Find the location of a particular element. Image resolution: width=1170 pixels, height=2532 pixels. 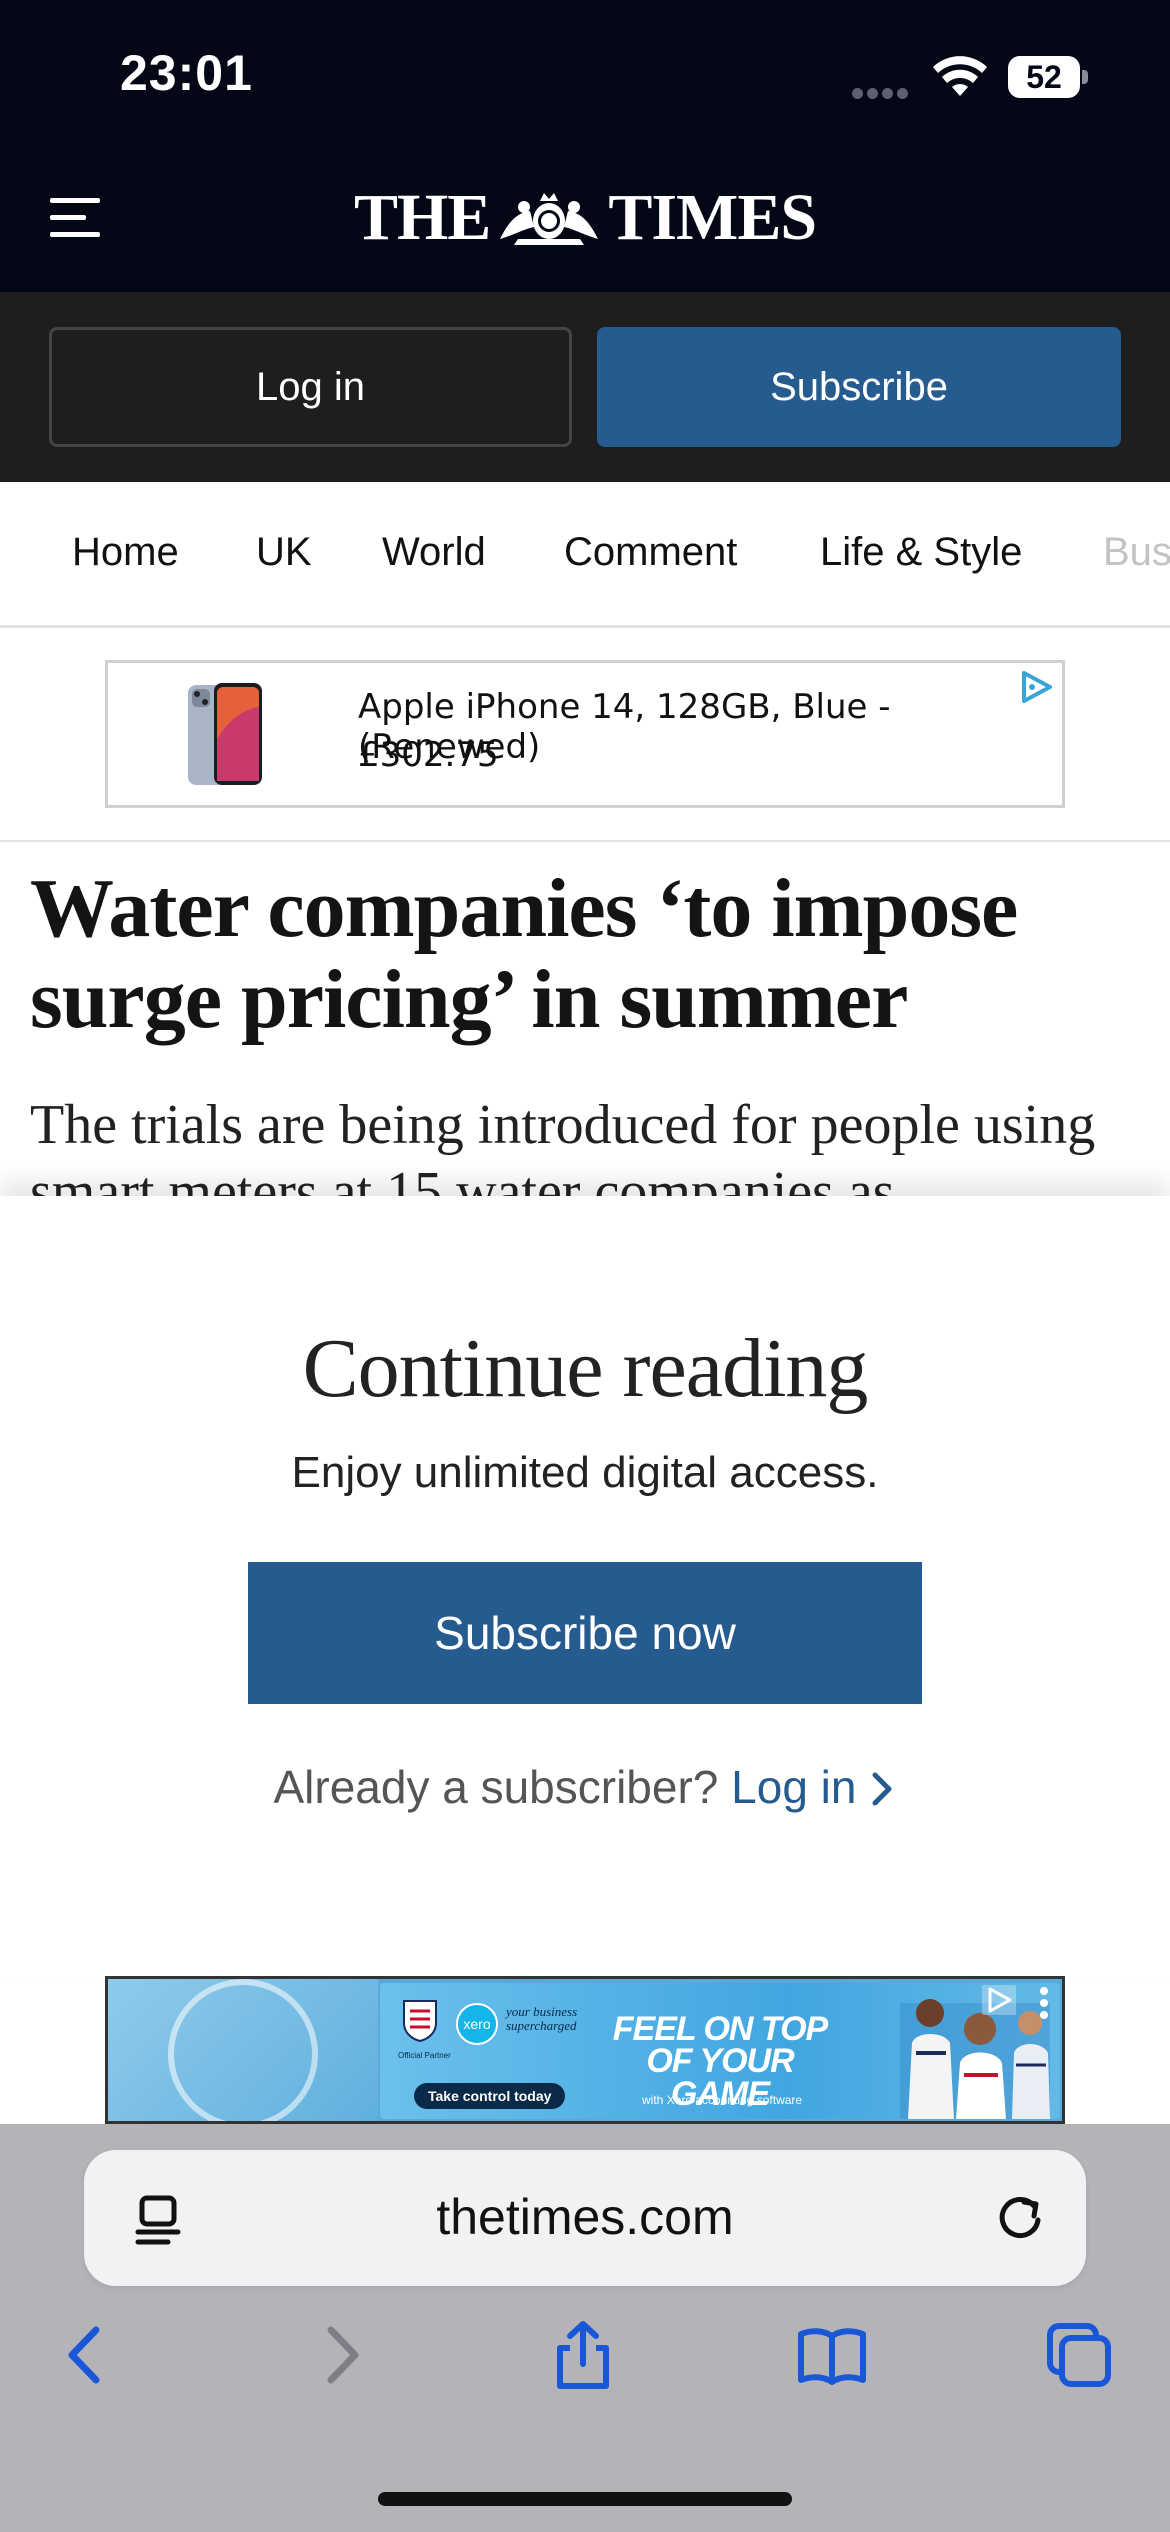

address-bar: thetimes.com is located at coordinates (585, 2218).